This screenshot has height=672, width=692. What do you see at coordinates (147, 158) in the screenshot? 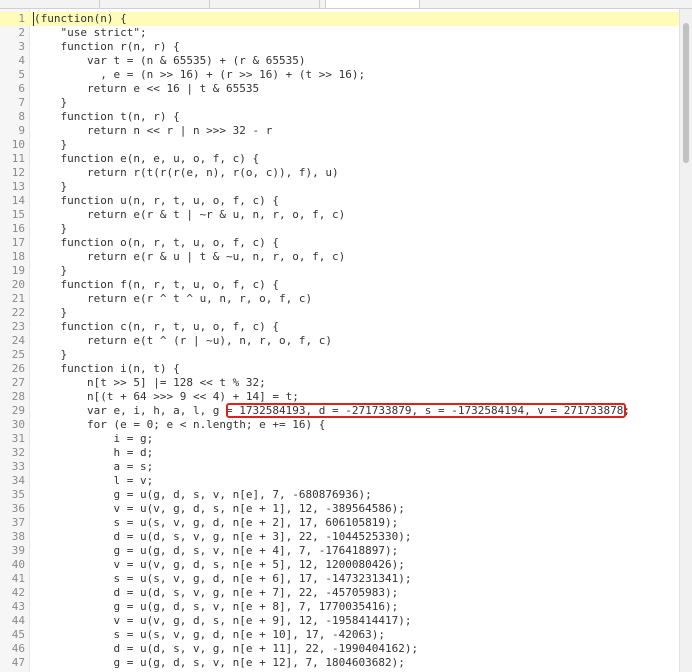
I see `code-text: function e(n, e, u, o, f, c) {` at bounding box center [147, 158].